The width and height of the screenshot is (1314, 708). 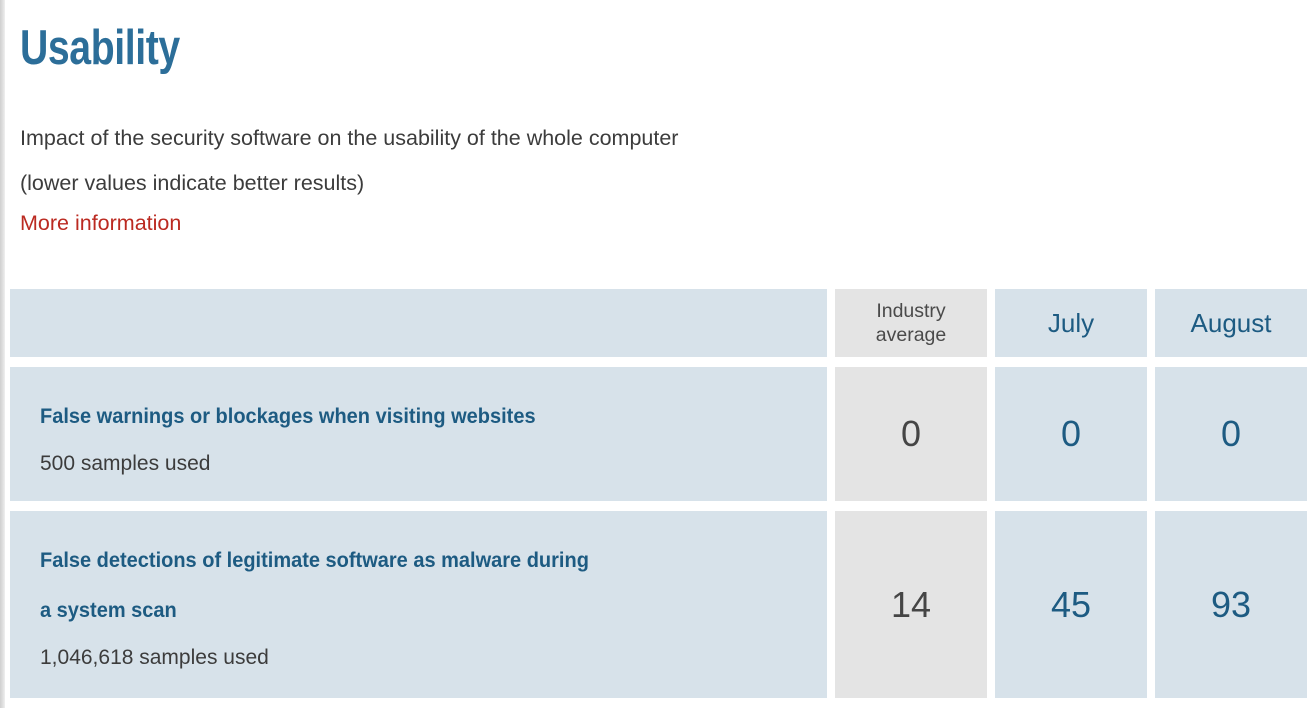 What do you see at coordinates (1071, 434) in the screenshot?
I see `row-1-july-value: 0` at bounding box center [1071, 434].